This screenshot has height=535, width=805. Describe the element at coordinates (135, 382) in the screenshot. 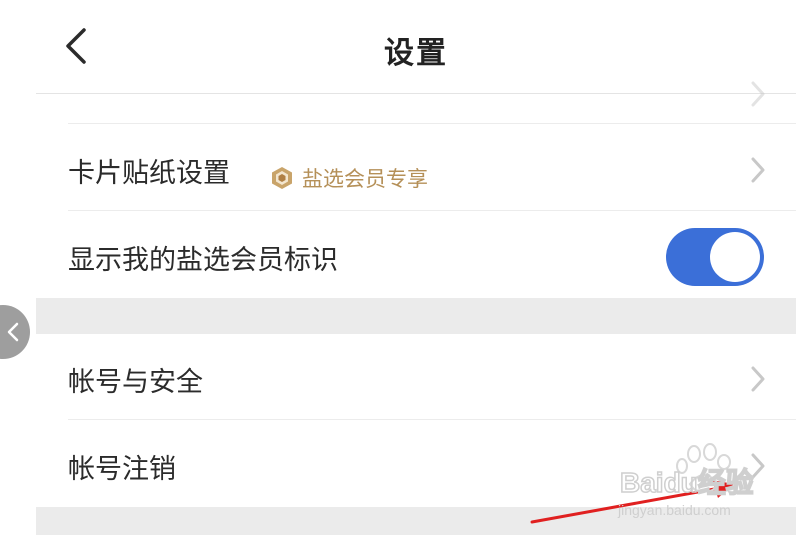

I see `row-label: 帐号与安全` at that location.